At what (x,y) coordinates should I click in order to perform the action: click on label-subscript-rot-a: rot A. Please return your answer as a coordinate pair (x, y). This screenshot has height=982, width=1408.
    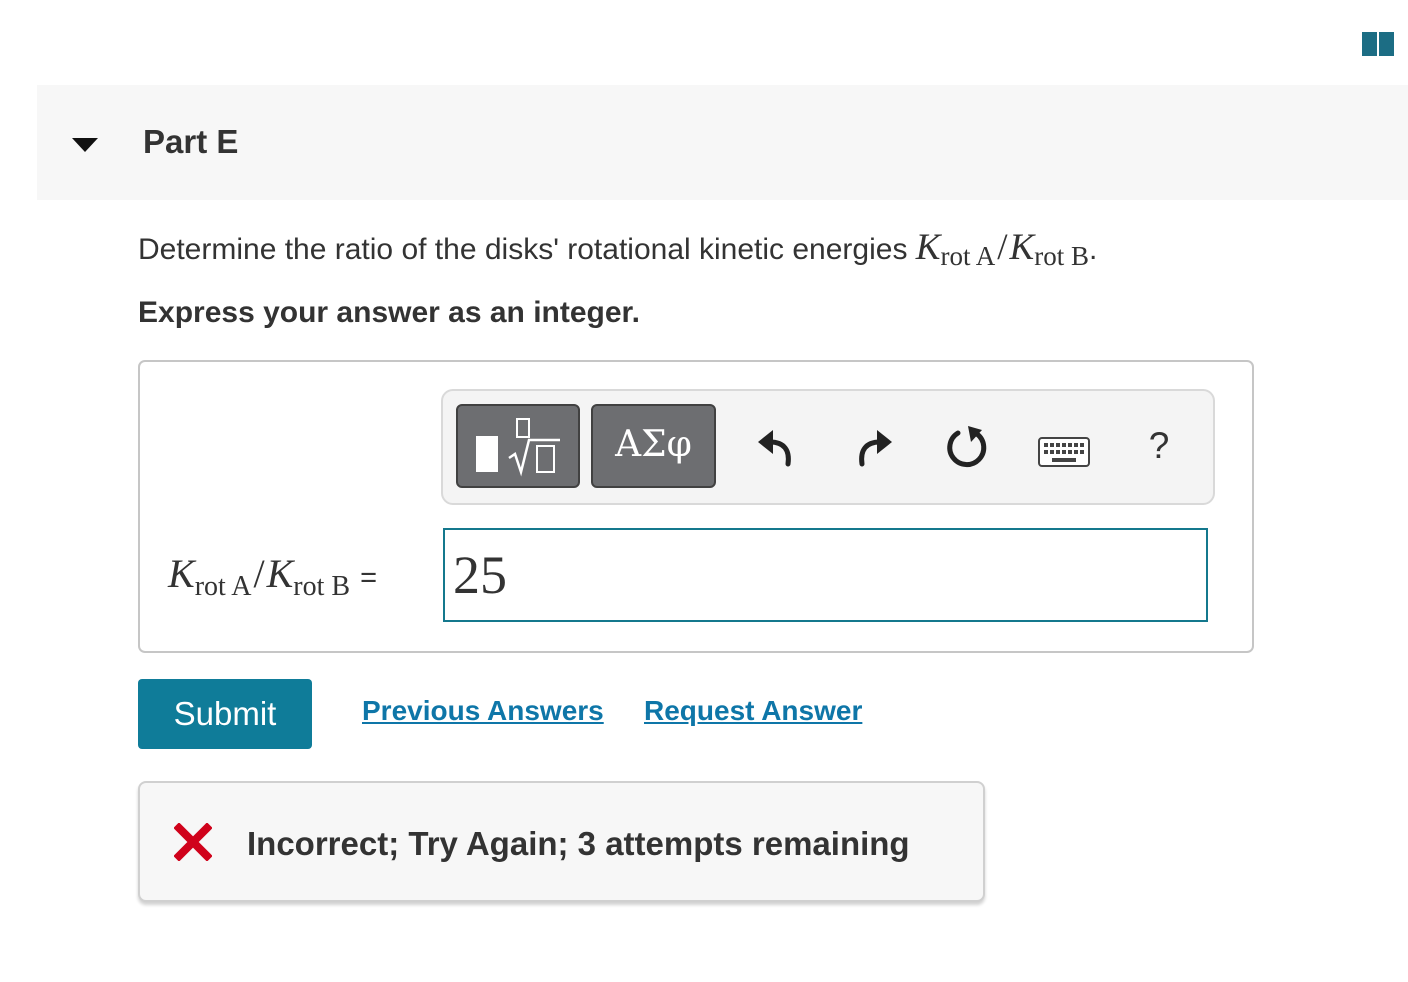
    Looking at the image, I should click on (223, 586).